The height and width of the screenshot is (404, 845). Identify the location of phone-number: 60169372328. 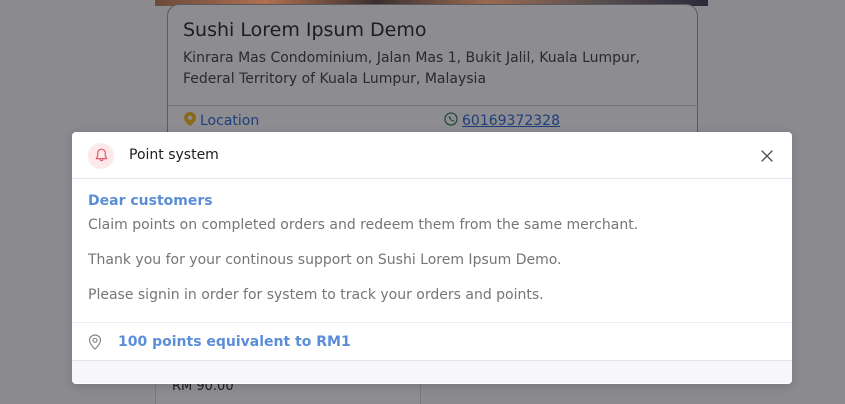
(511, 121).